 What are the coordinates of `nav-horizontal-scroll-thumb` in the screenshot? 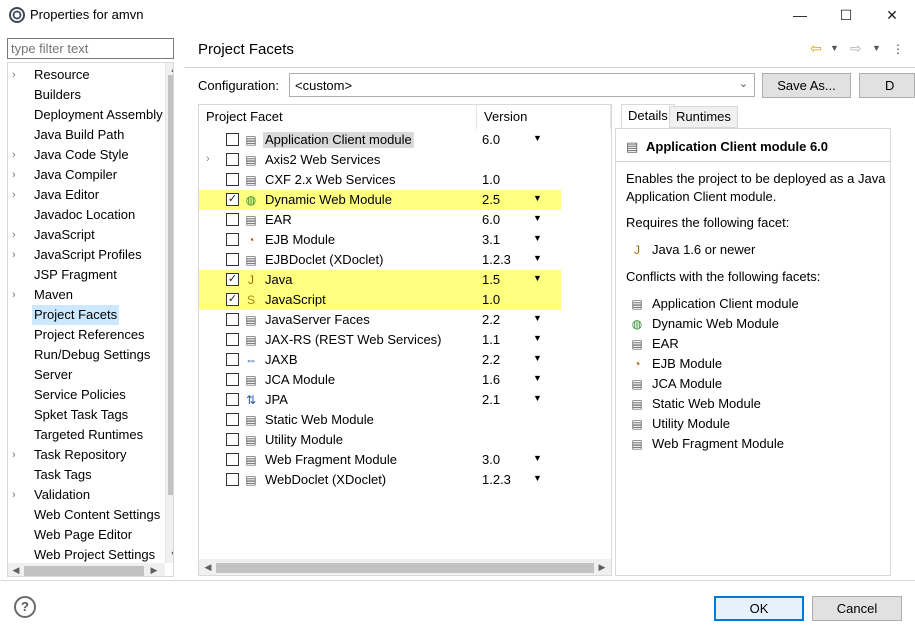 It's located at (84, 571).